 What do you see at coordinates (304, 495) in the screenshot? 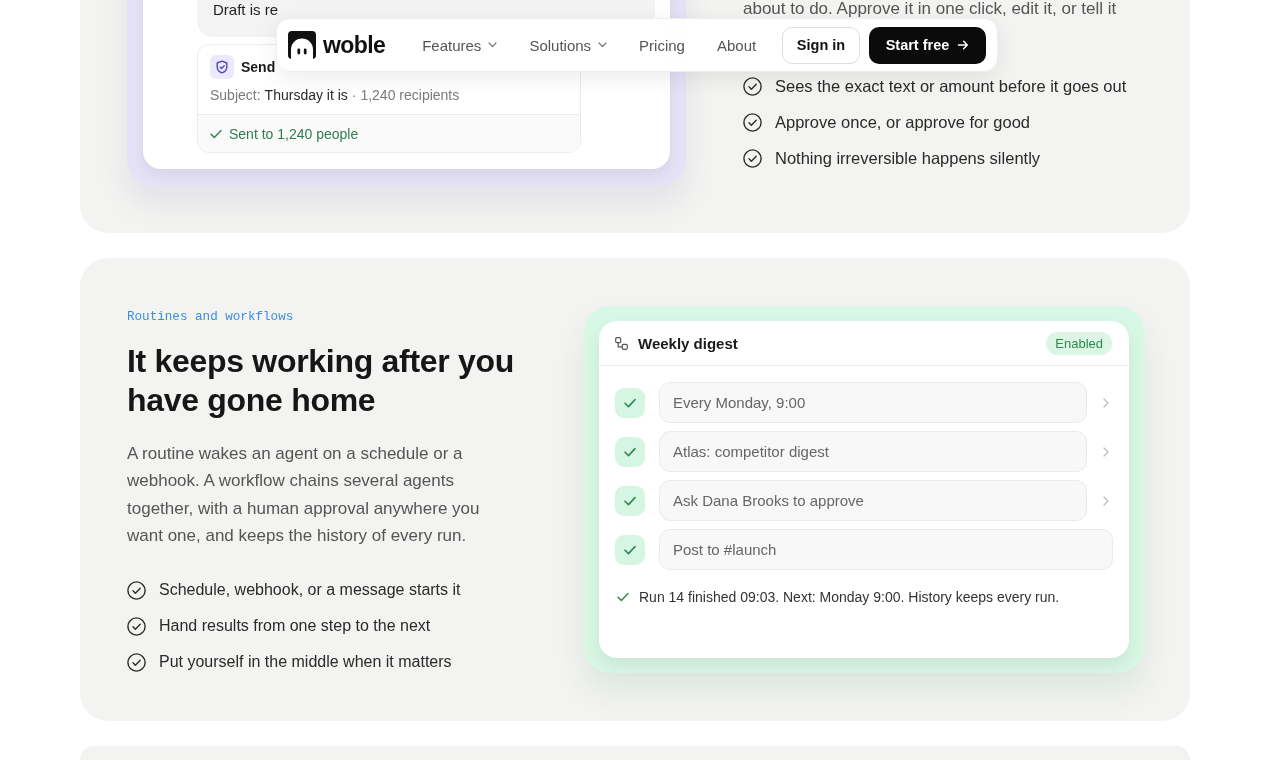
I see `body-text: A routine wakes an agent on a schedule or a webhook. A workflow chains several agents together, with a human approval anywhere you want one, and keeps the history of every run.` at bounding box center [304, 495].